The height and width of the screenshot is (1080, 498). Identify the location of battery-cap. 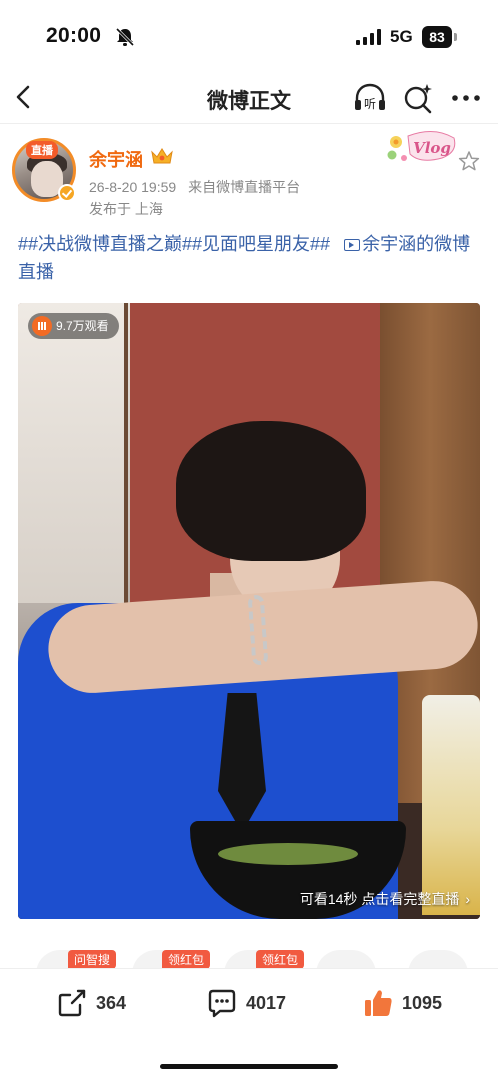
(455, 37).